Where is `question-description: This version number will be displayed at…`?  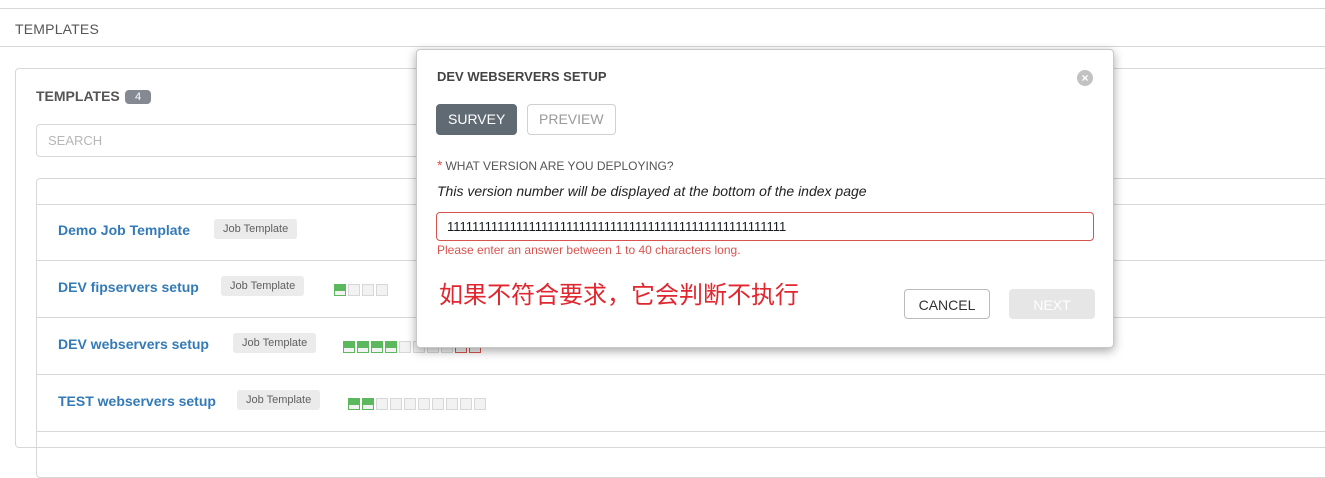 question-description: This version number will be displayed at… is located at coordinates (652, 191).